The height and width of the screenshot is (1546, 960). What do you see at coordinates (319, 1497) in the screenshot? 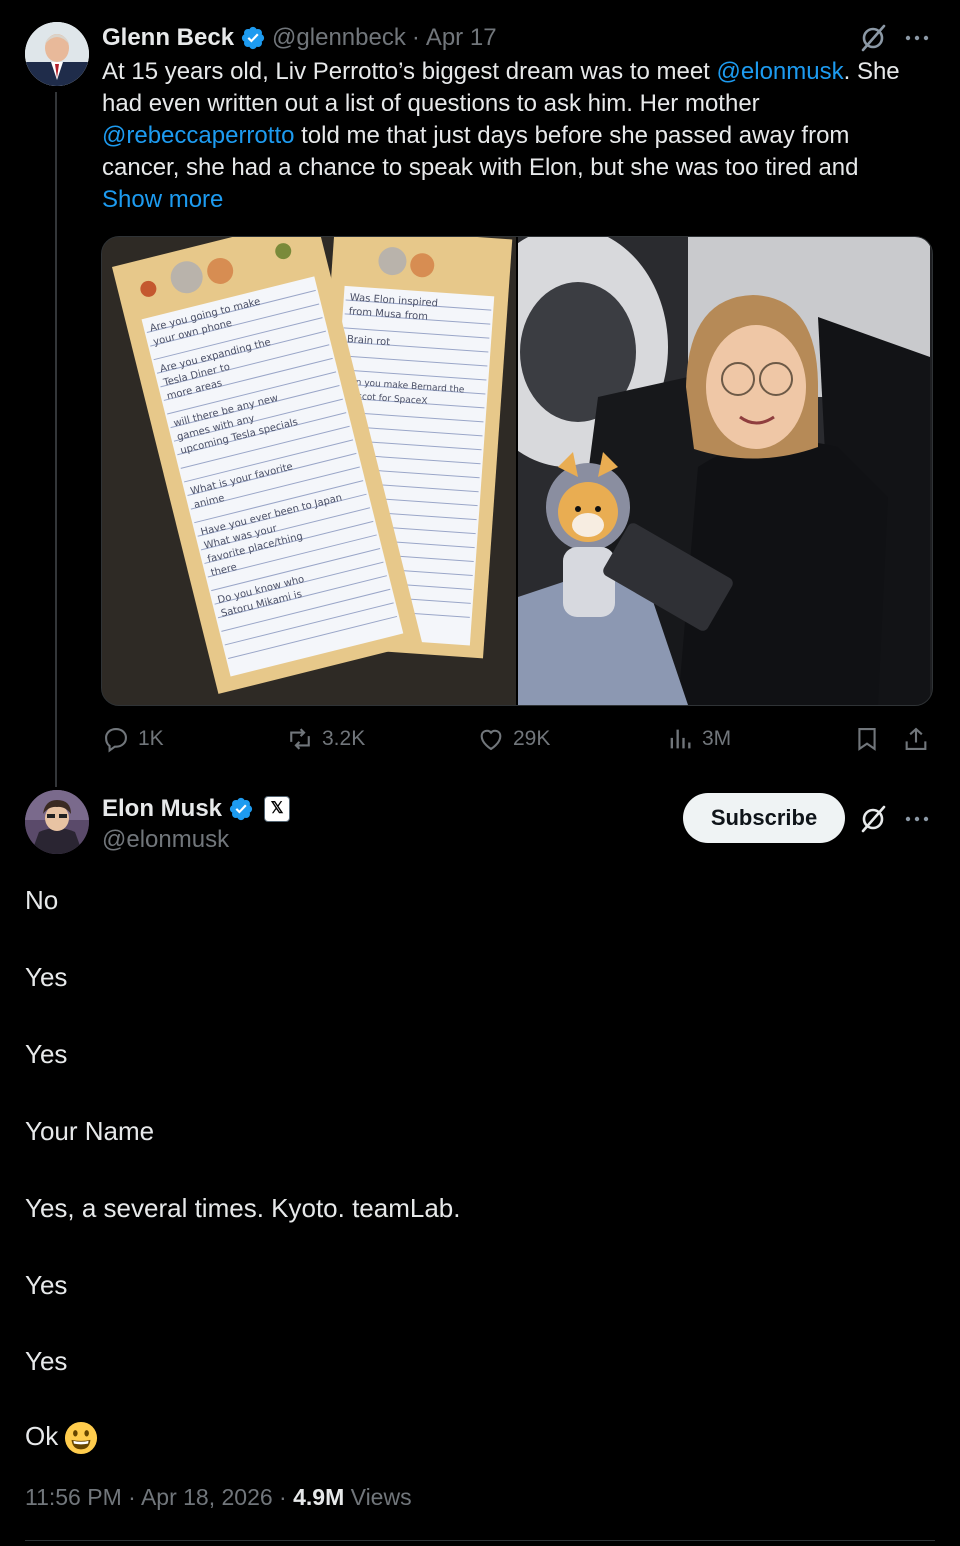
I see `view-count: 4.9M` at bounding box center [319, 1497].